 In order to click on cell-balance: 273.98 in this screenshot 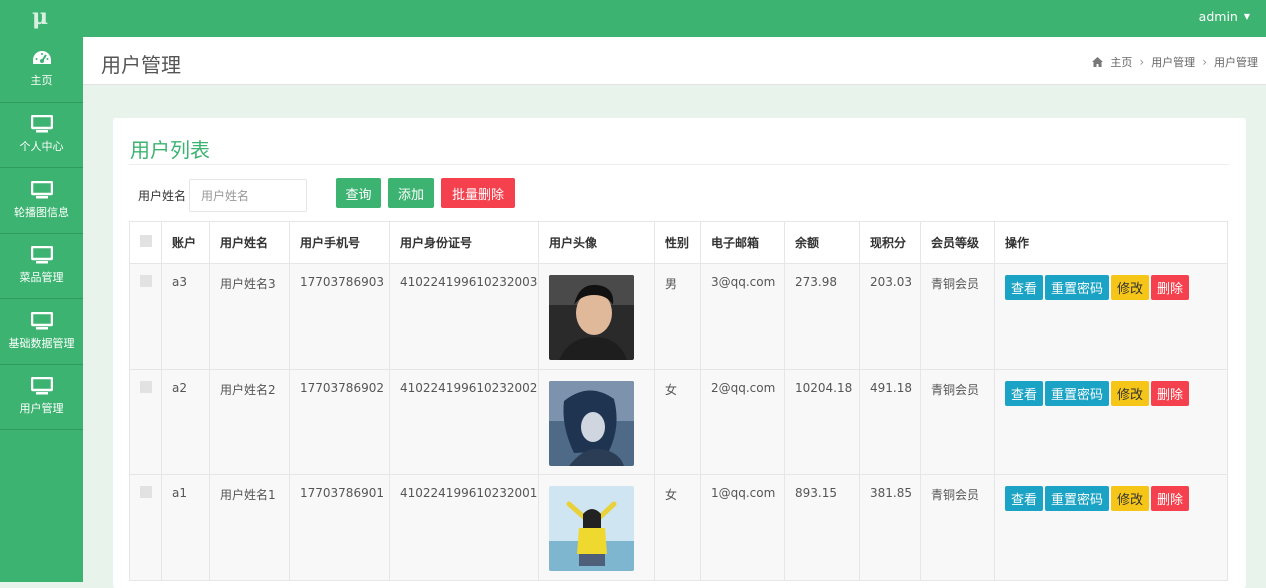, I will do `click(822, 316)`.